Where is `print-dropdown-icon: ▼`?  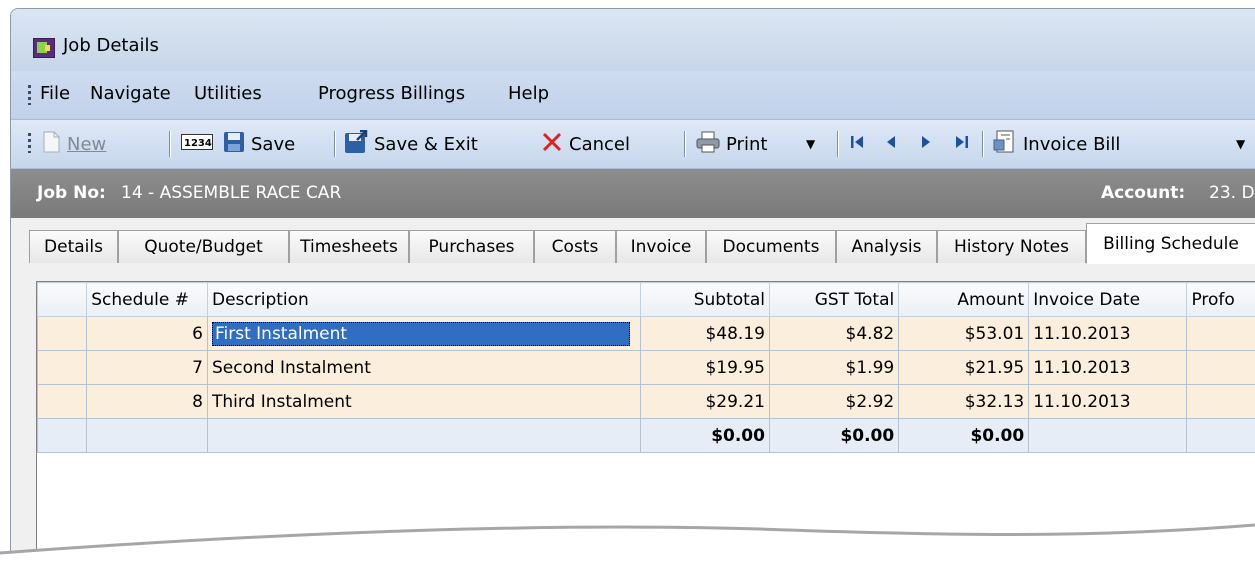
print-dropdown-icon: ▼ is located at coordinates (810, 144).